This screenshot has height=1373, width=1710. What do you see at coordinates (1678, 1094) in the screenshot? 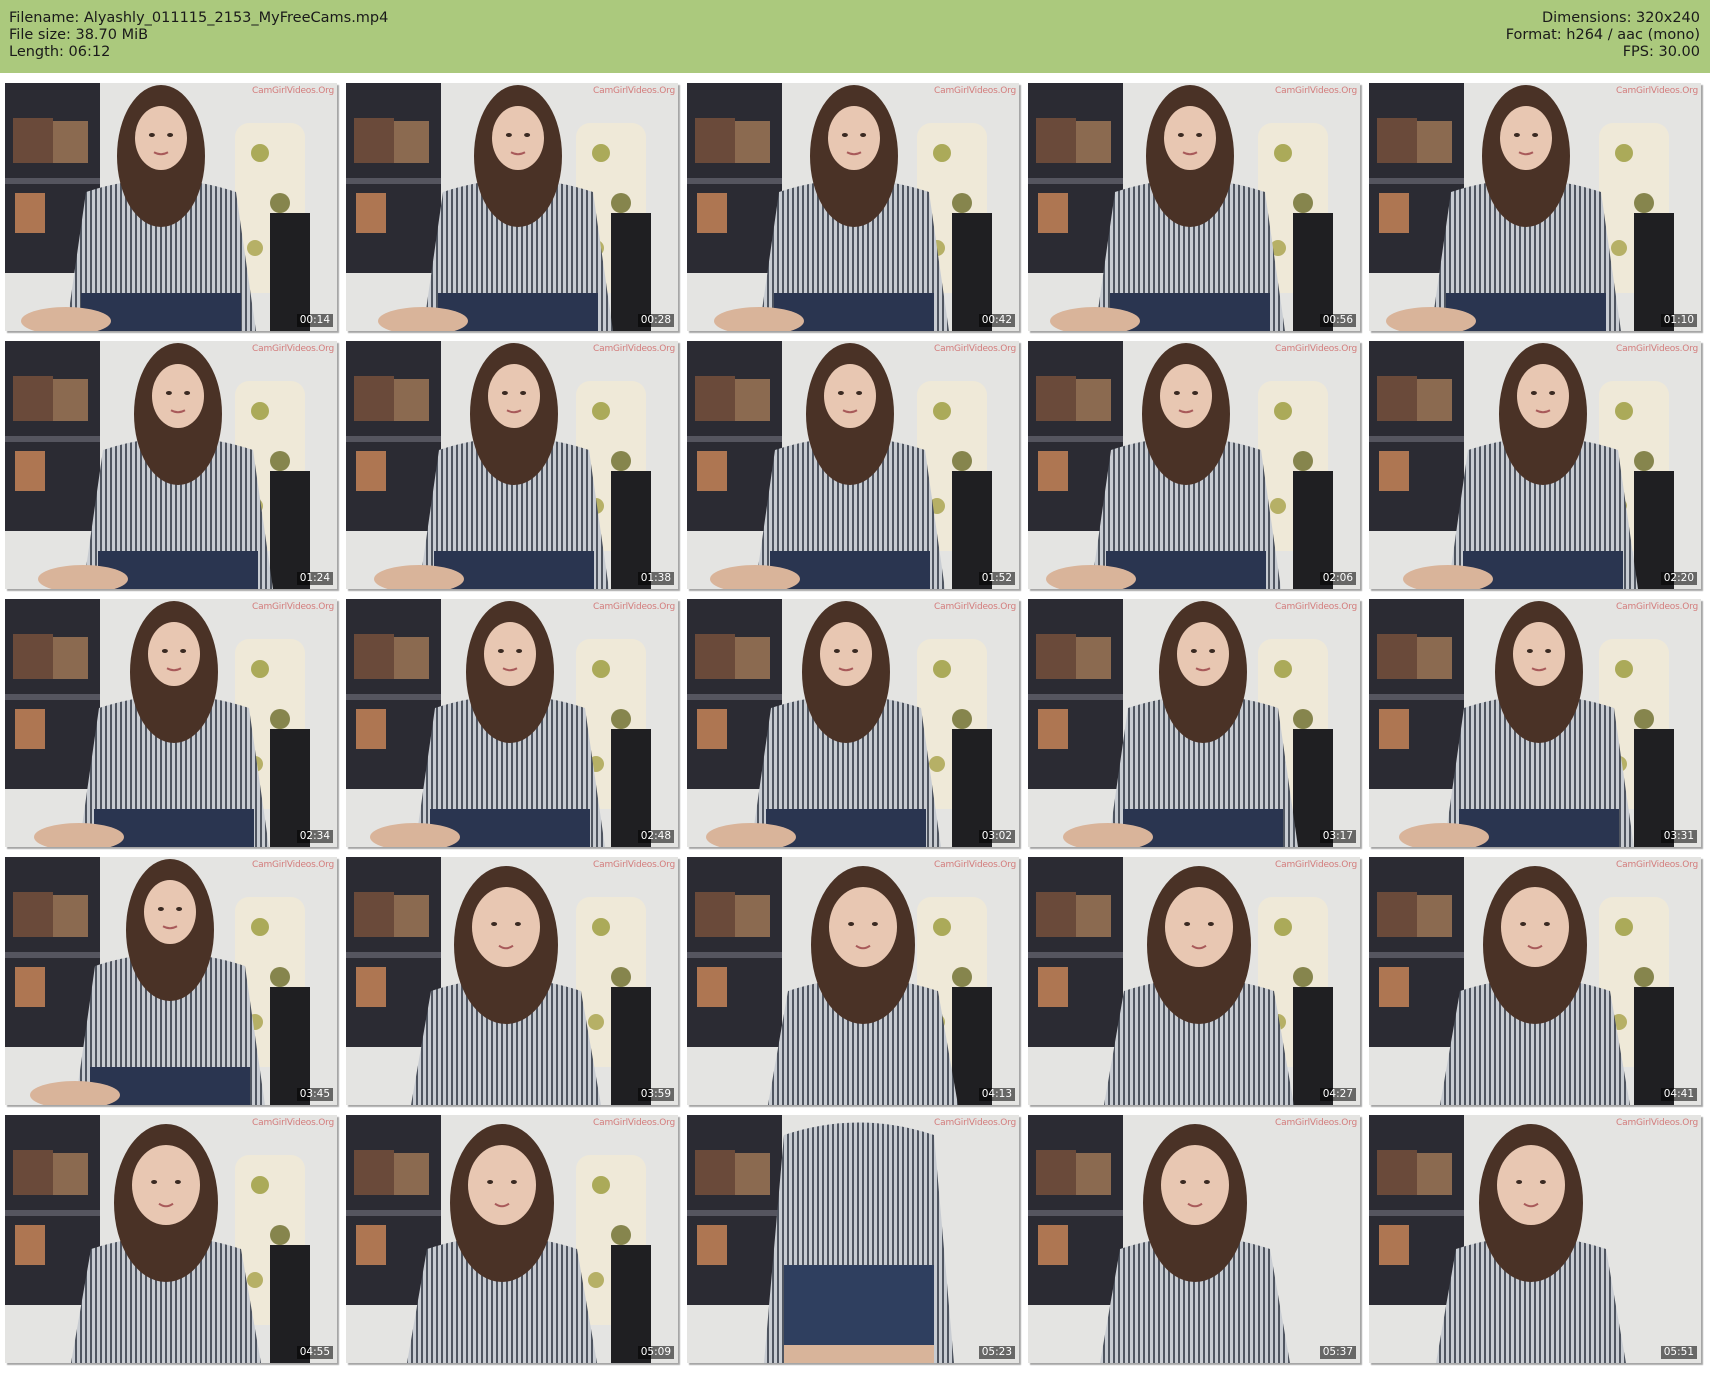
I see `frame-timestamp: 04:41` at bounding box center [1678, 1094].